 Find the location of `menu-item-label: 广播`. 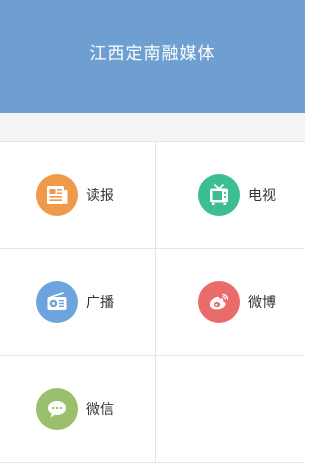

menu-item-label: 广播 is located at coordinates (100, 303).